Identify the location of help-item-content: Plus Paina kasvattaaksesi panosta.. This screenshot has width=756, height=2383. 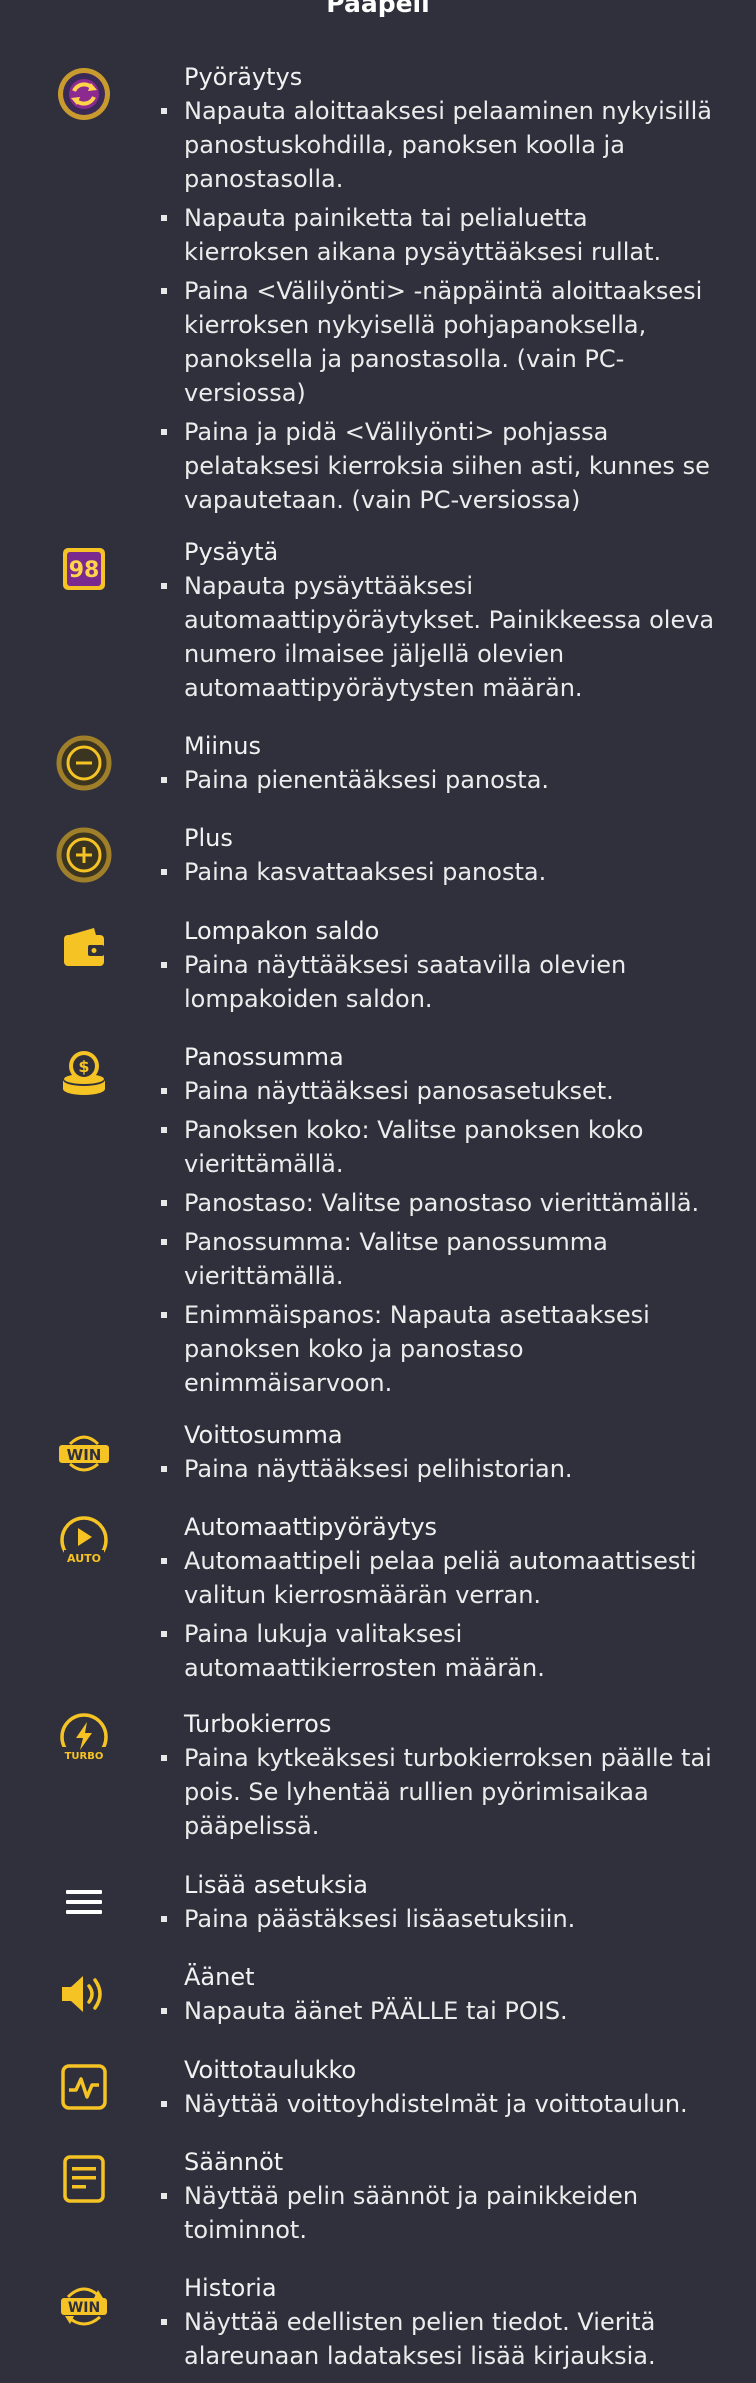
(438, 858).